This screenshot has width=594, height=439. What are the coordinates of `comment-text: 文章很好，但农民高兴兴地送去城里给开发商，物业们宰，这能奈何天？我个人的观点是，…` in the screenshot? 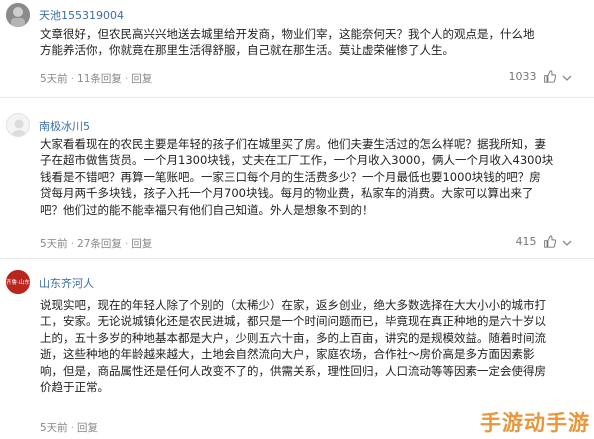 It's located at (310, 42).